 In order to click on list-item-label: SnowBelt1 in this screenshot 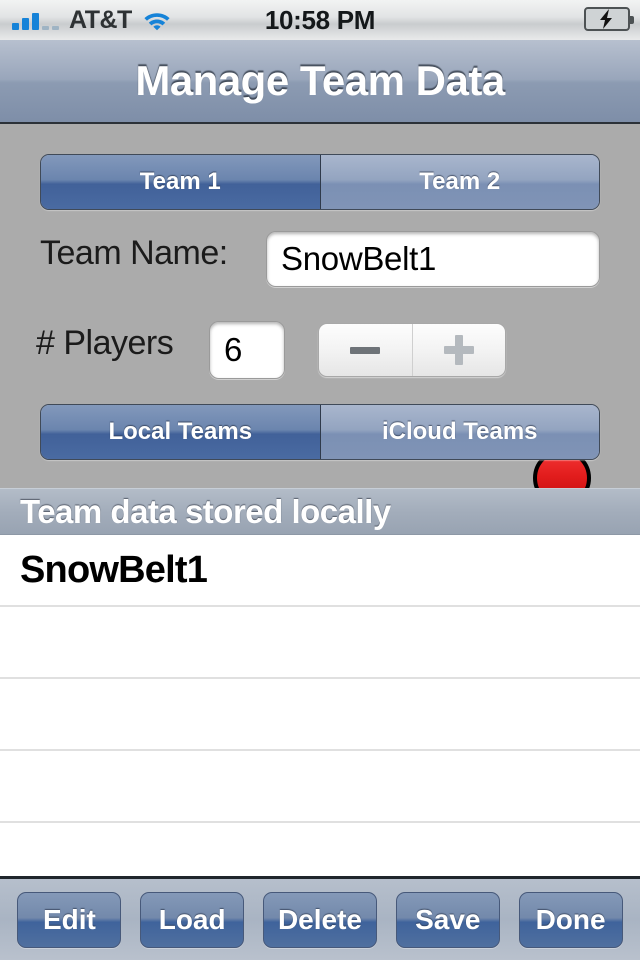, I will do `click(114, 569)`.